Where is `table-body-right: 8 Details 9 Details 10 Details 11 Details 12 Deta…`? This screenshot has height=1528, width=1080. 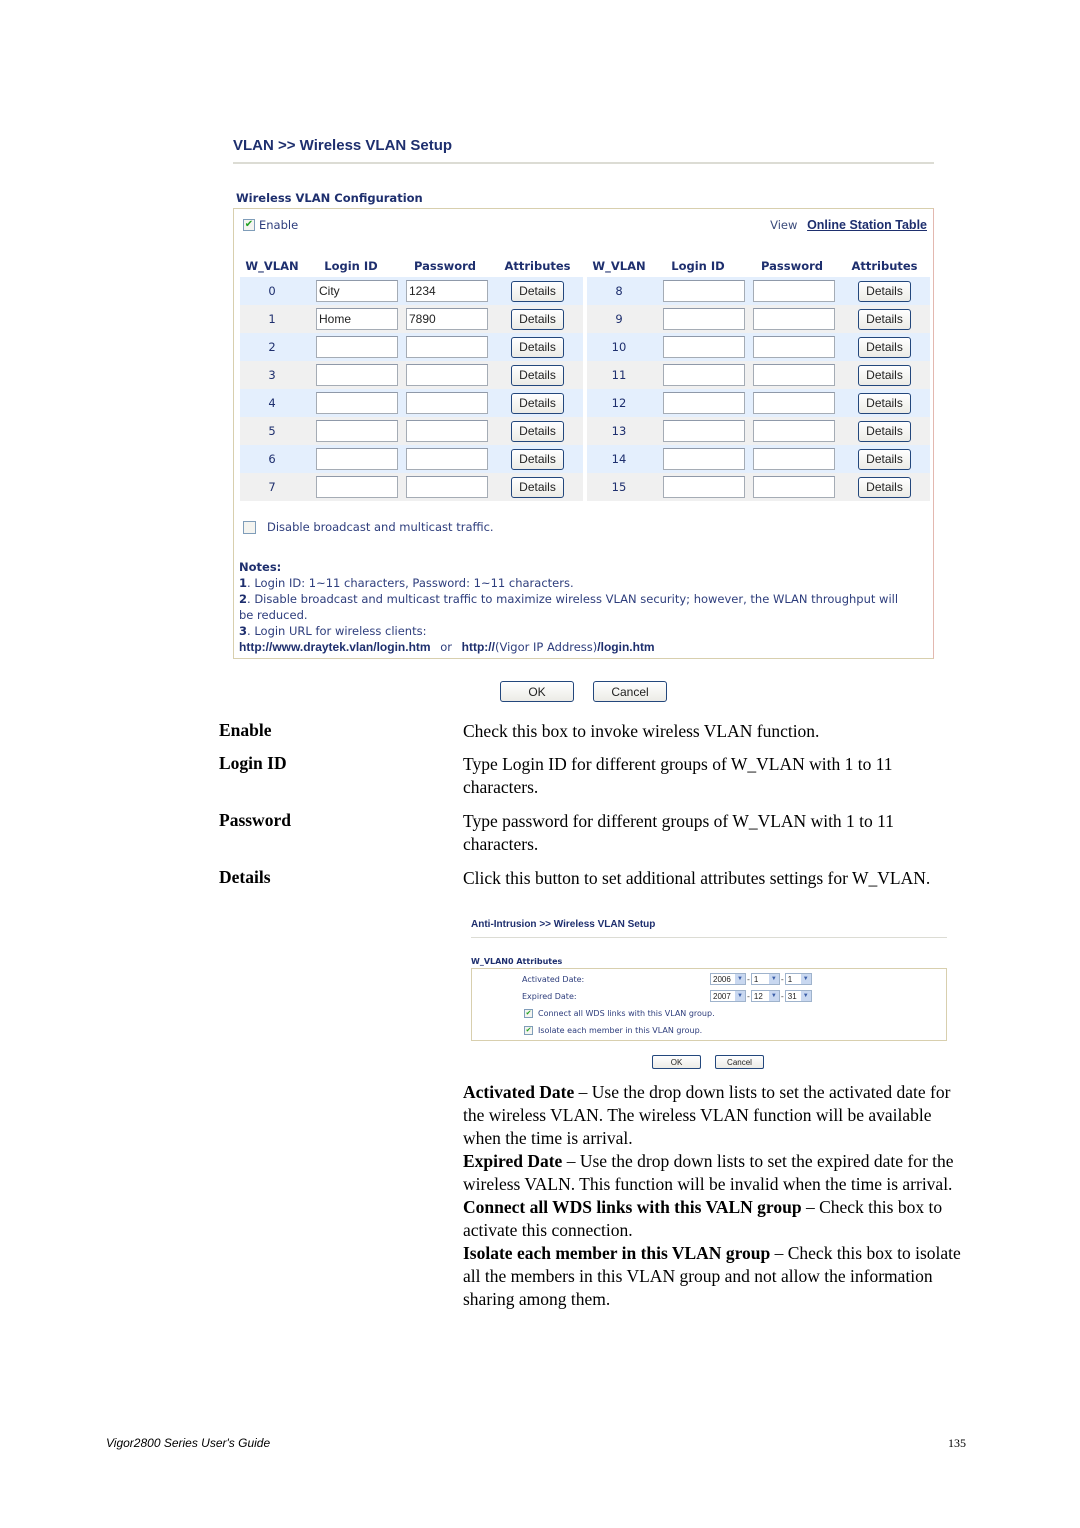 table-body-right: 8 Details 9 Details 10 Details 11 Details 12 Deta… is located at coordinates (758, 389).